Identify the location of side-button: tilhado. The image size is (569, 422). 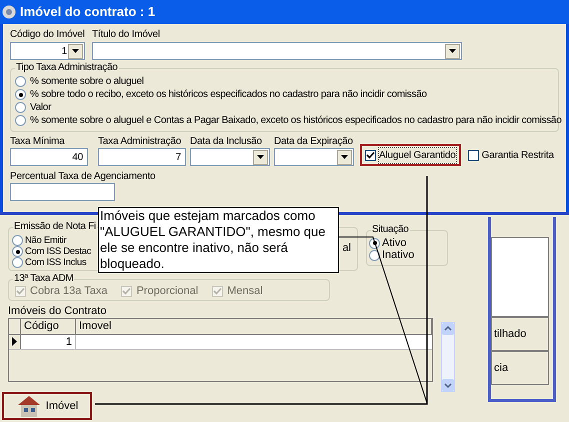
(520, 334).